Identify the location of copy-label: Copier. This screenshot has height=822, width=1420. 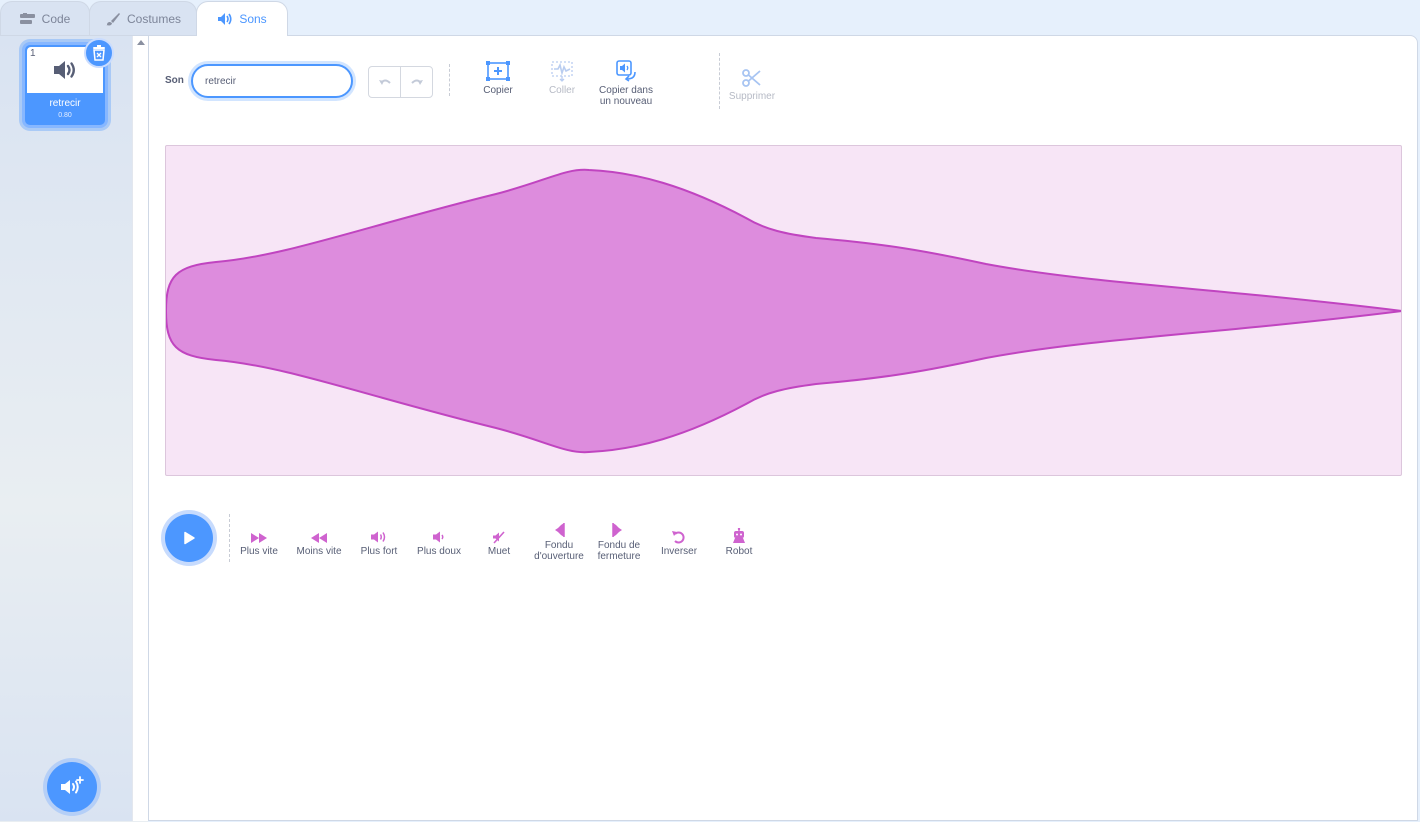
(498, 90).